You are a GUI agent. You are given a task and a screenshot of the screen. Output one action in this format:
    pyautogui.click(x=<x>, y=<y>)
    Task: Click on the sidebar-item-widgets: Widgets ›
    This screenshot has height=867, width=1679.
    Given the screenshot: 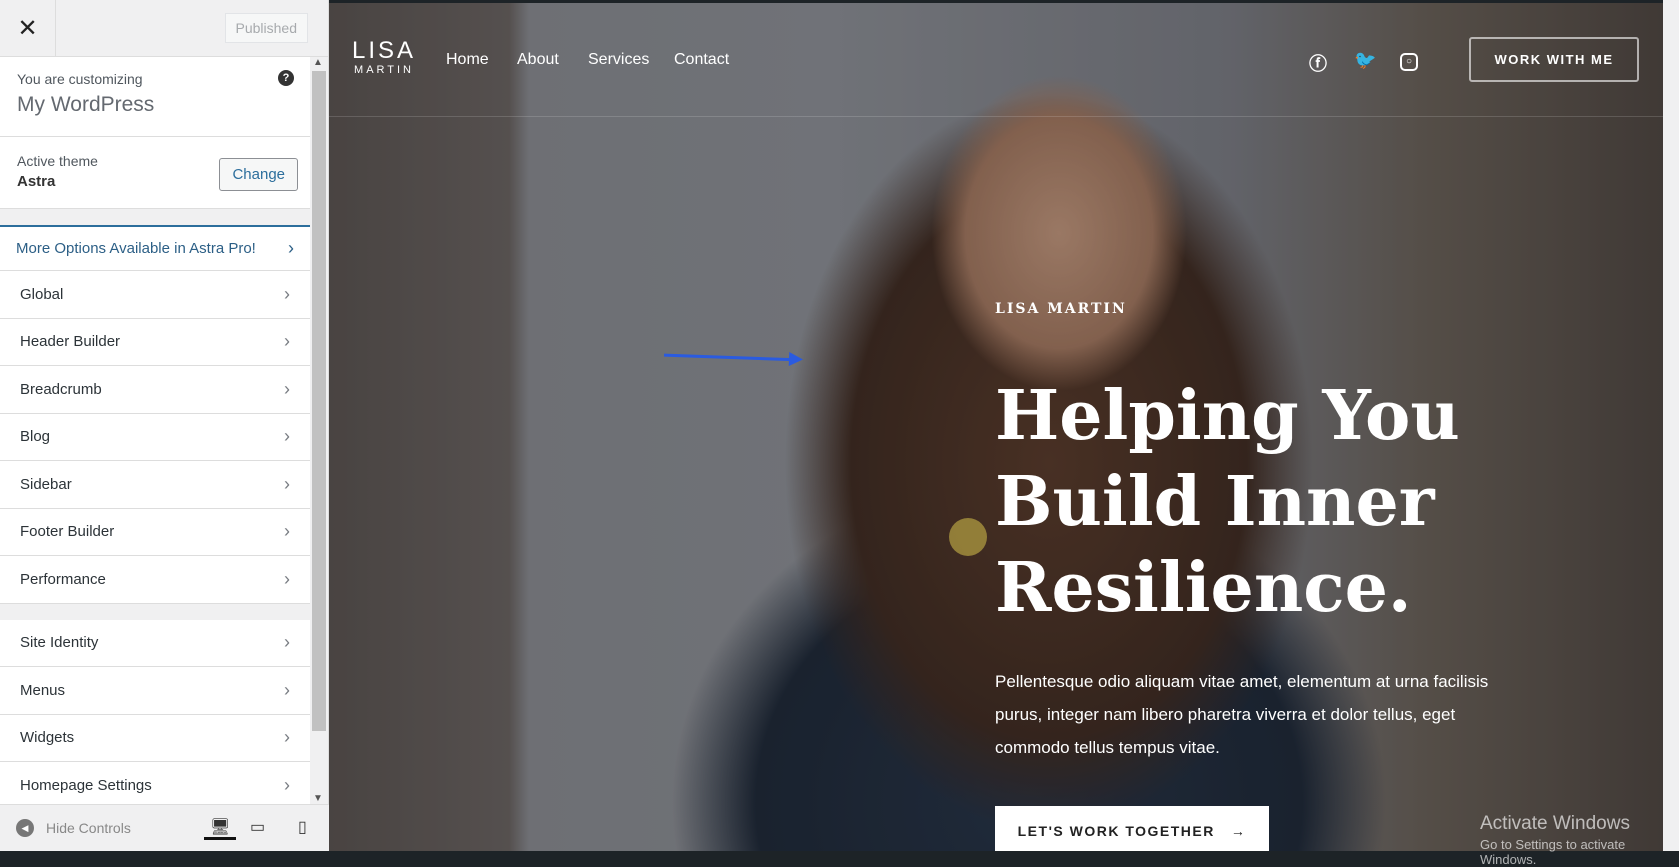 What is the action you would take?
    pyautogui.click(x=155, y=738)
    